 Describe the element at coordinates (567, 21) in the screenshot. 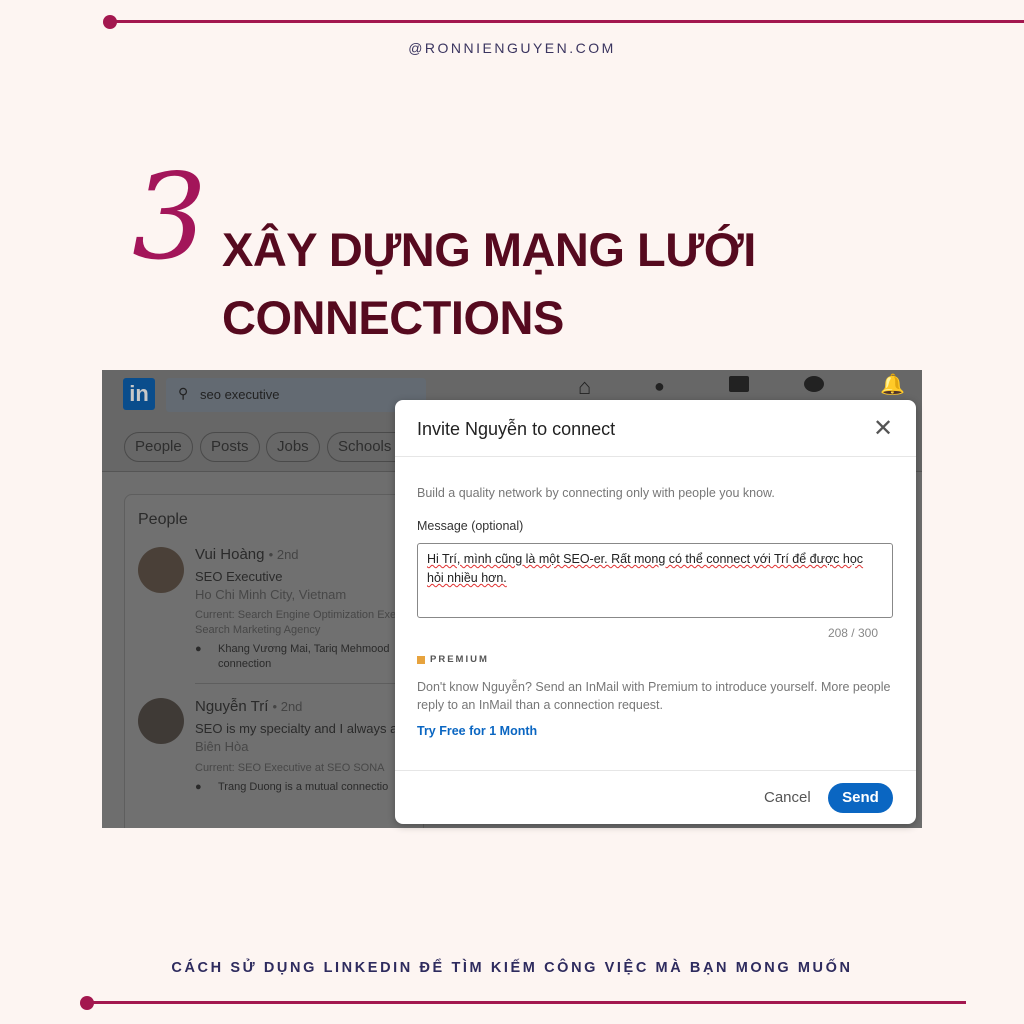

I see `top-divider` at that location.